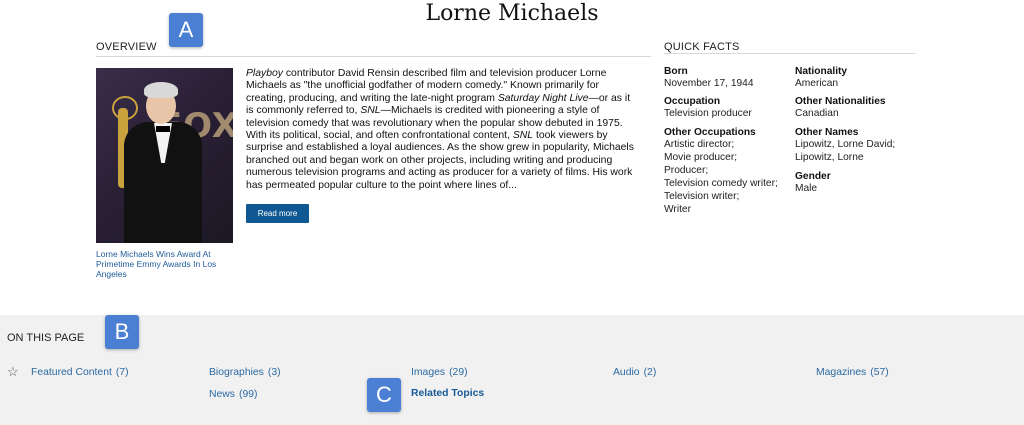 This screenshot has height=425, width=1024. What do you see at coordinates (701, 157) in the screenshot?
I see `other-occupation-item: Movie producer;` at bounding box center [701, 157].